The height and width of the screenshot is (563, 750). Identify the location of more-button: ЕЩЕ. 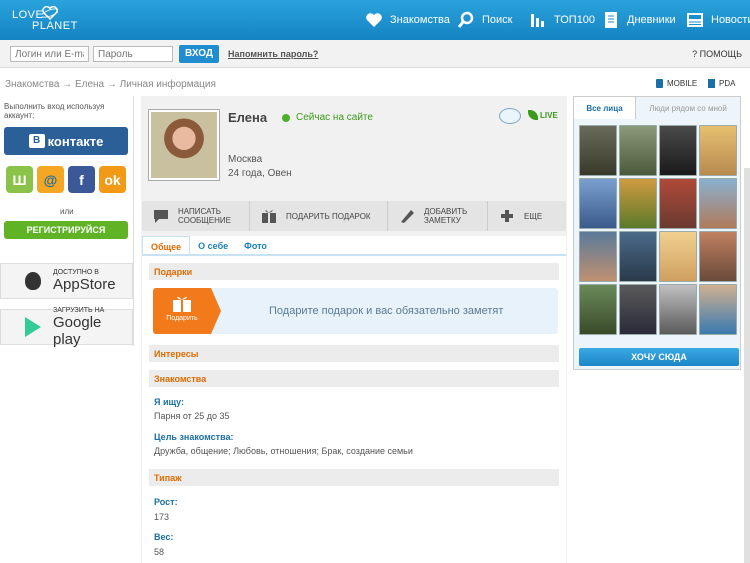
(527, 216).